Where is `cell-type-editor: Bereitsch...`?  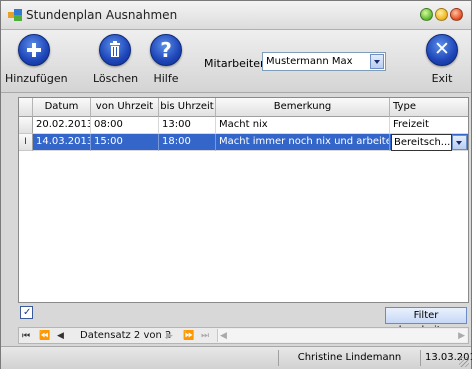
cell-type-editor: Bereitsch... is located at coordinates (421, 142).